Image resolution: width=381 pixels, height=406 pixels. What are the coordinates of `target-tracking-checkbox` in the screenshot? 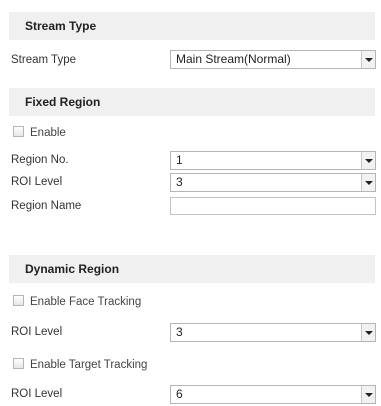 It's located at (18, 363).